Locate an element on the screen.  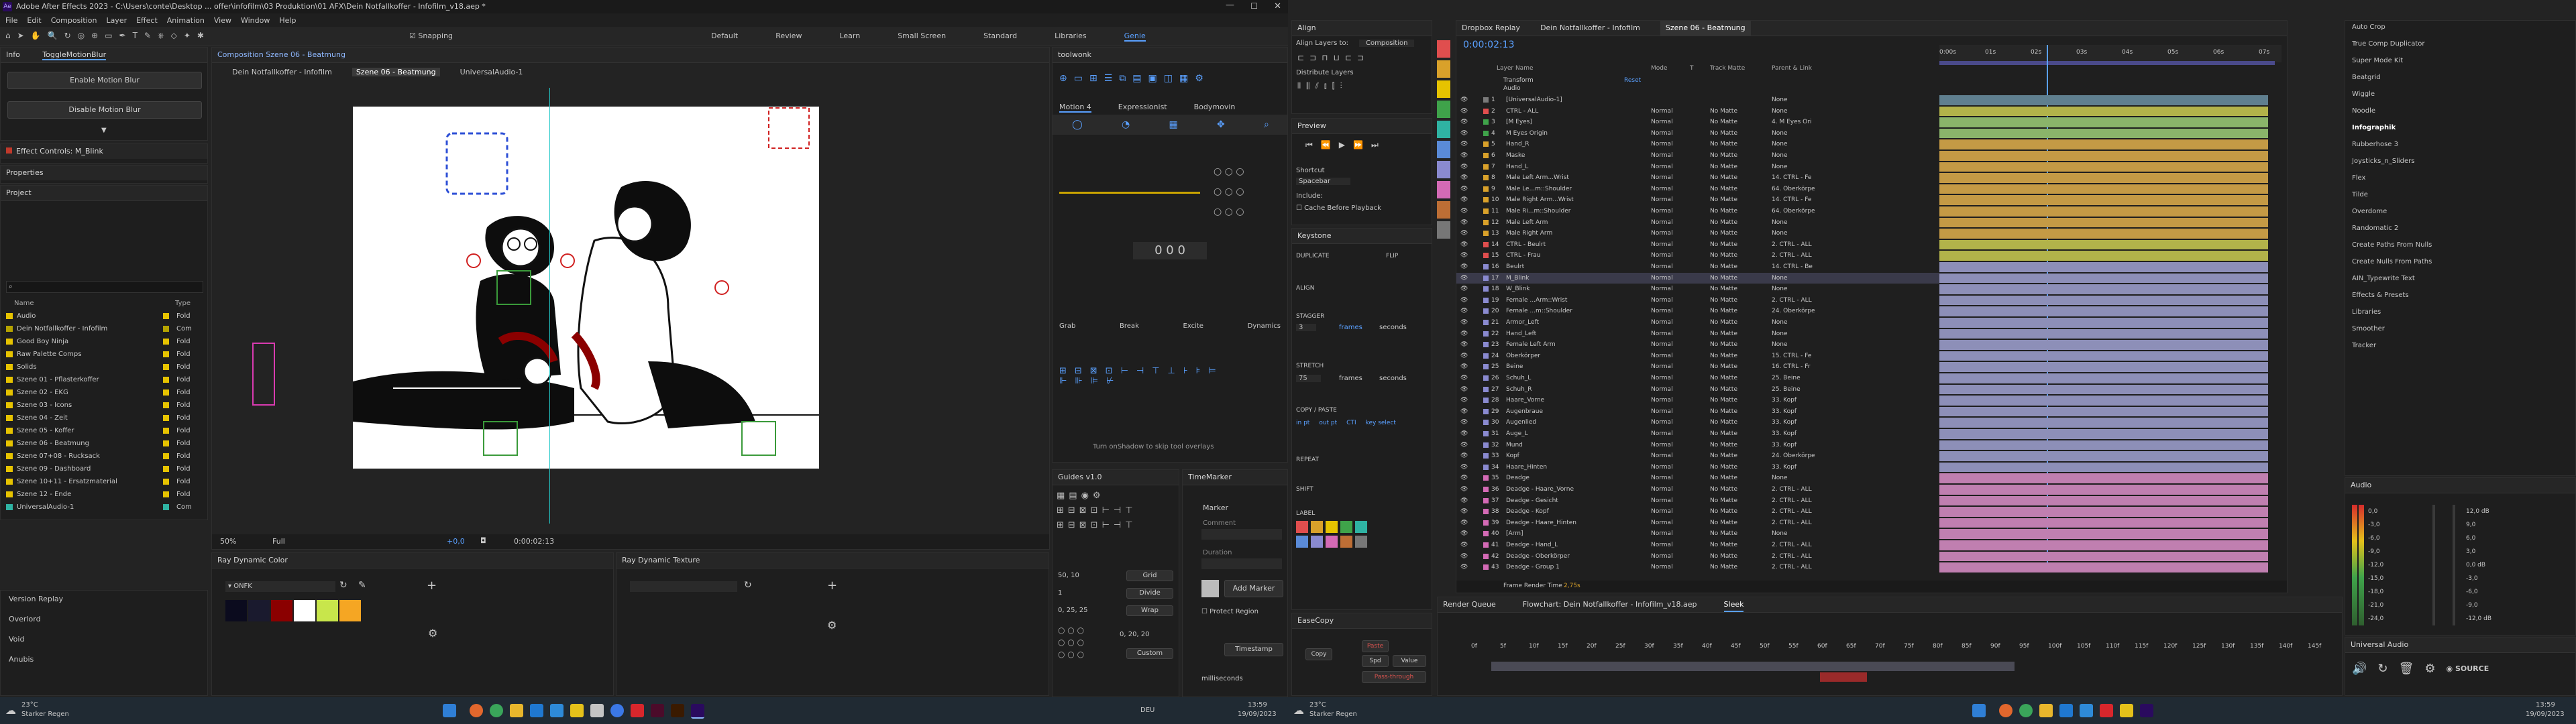
stamp-tool-icon: ⎈ is located at coordinates (161, 36).